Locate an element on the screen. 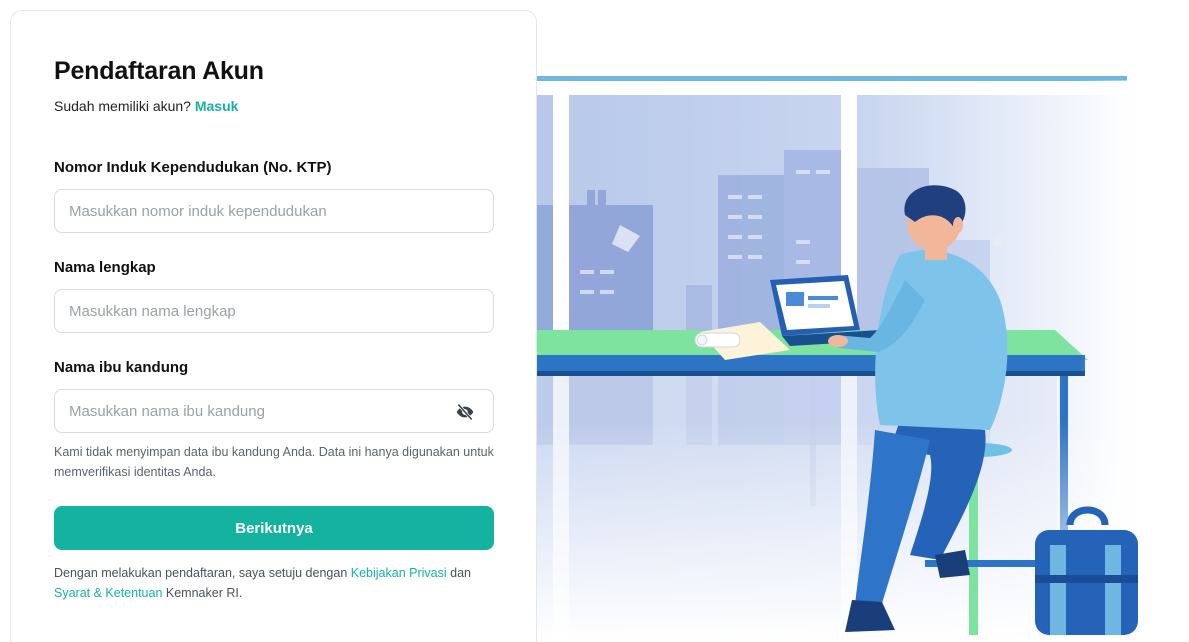 The width and height of the screenshot is (1189, 642). window-top-beam is located at coordinates (832, 78).